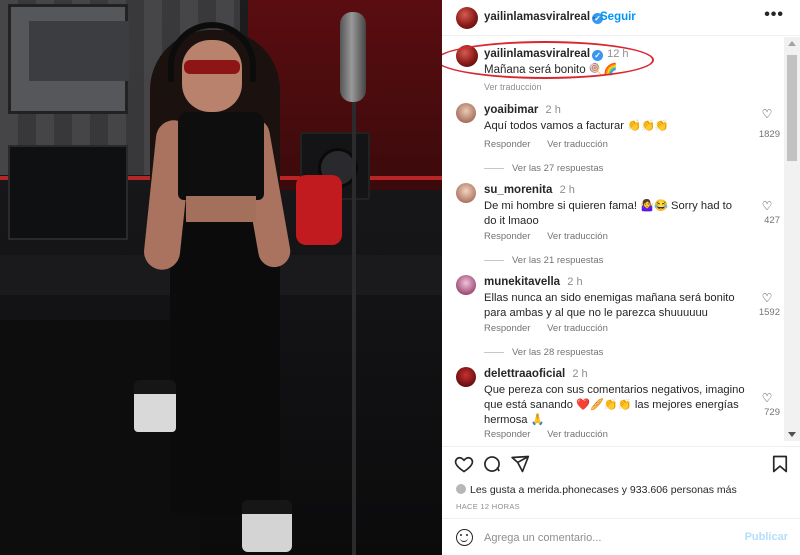  What do you see at coordinates (576, 126) in the screenshot?
I see `comment-text: Aquí todos vamos a facturar 👏👏👏` at bounding box center [576, 126].